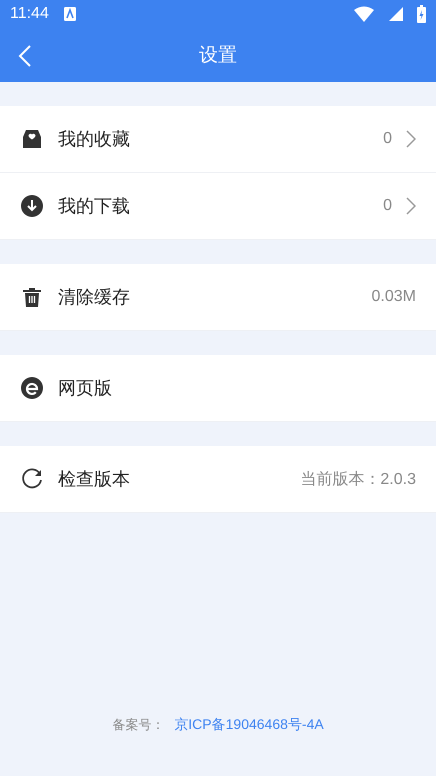 Image resolution: width=436 pixels, height=776 pixels. Describe the element at coordinates (218, 297) in the screenshot. I see `settings-row: 清除缓存 0.03M` at that location.